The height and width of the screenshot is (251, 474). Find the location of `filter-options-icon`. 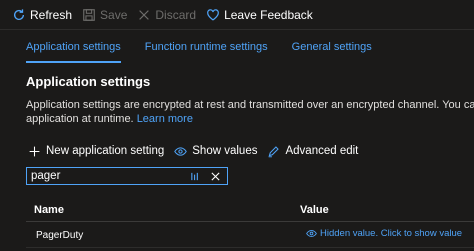

filter-options-icon is located at coordinates (195, 176).